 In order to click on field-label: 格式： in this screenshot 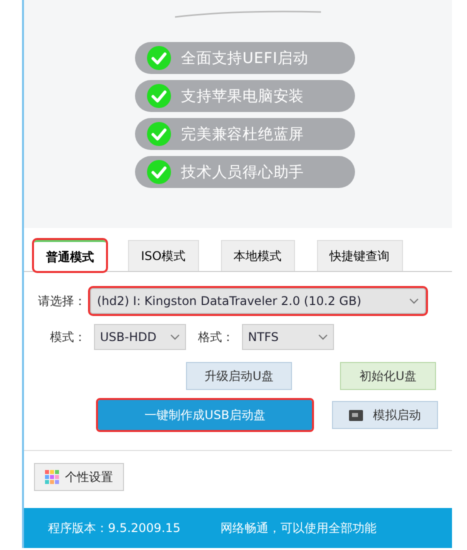, I will do `click(216, 337)`.